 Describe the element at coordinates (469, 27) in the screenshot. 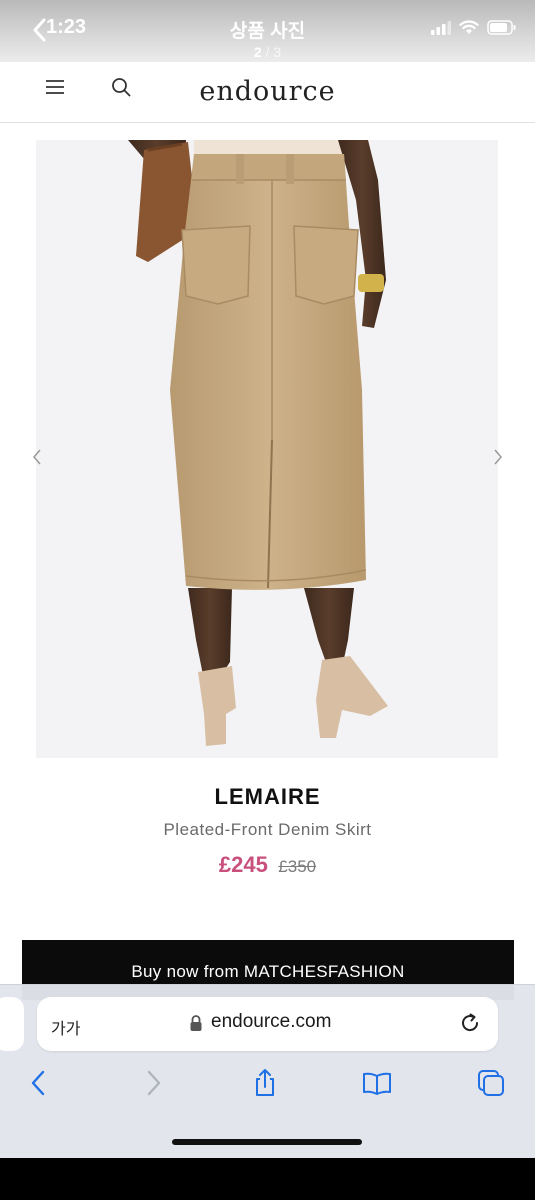

I see `wifi-icon` at that location.